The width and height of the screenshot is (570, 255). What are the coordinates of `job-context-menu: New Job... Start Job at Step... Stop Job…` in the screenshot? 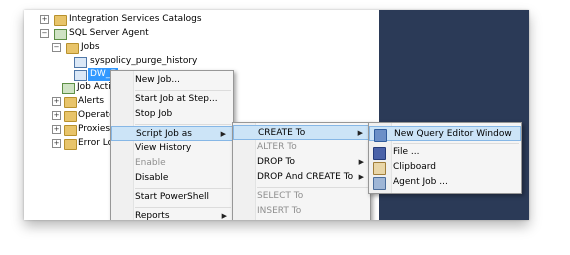 It's located at (172, 145).